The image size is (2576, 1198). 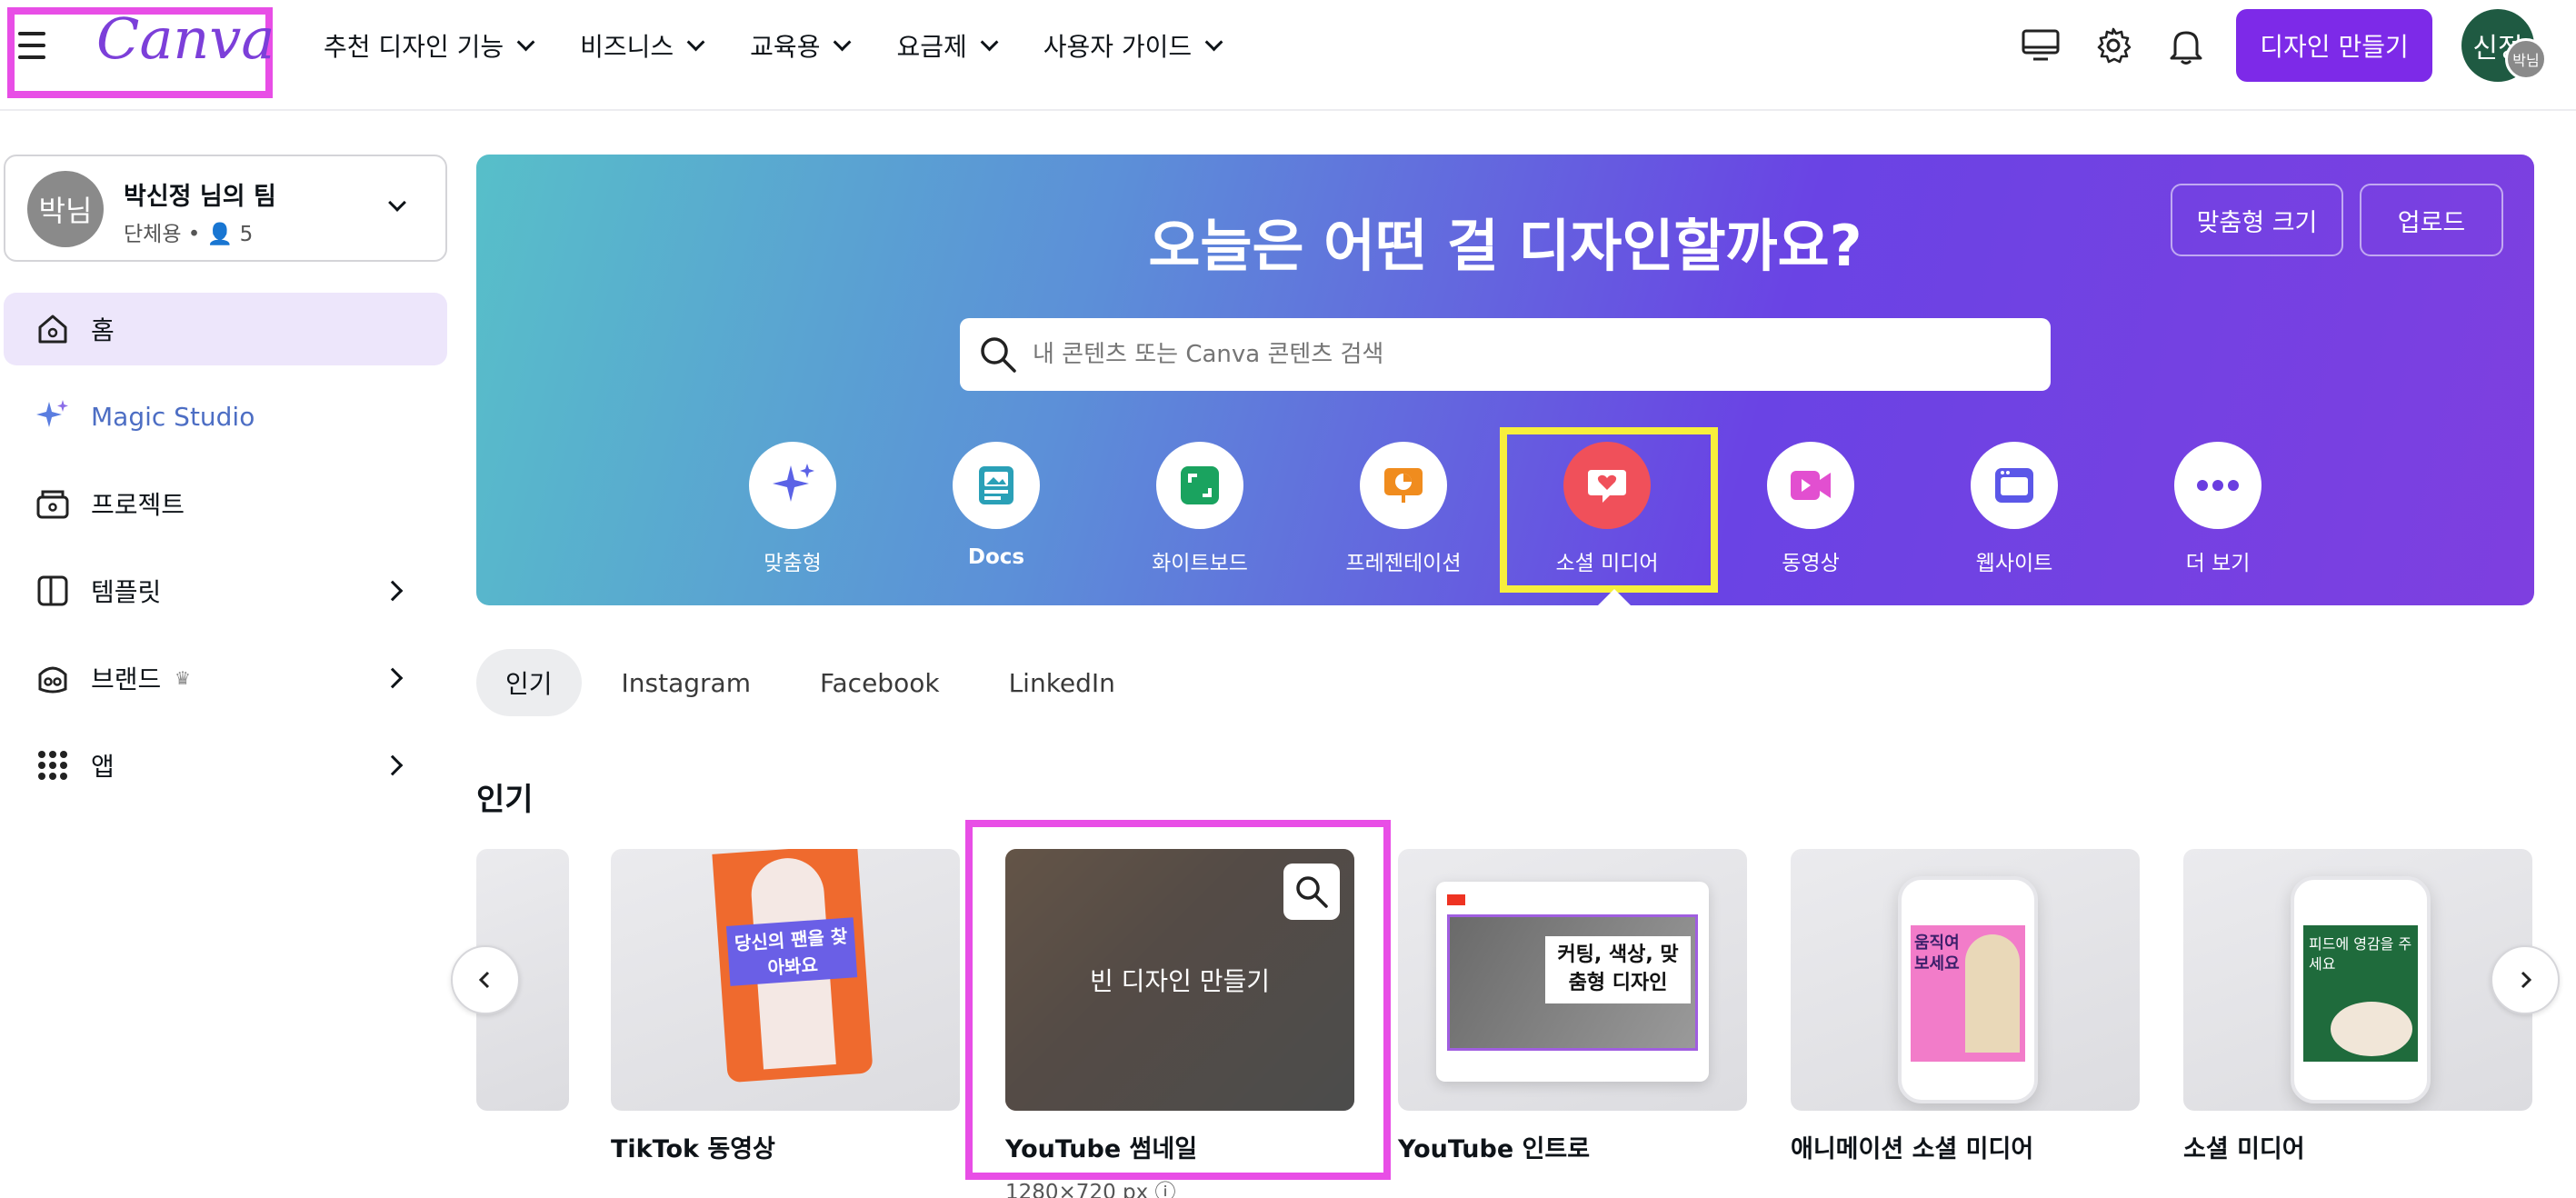 What do you see at coordinates (103, 330) in the screenshot?
I see `sidebar-item-label: 홈` at bounding box center [103, 330].